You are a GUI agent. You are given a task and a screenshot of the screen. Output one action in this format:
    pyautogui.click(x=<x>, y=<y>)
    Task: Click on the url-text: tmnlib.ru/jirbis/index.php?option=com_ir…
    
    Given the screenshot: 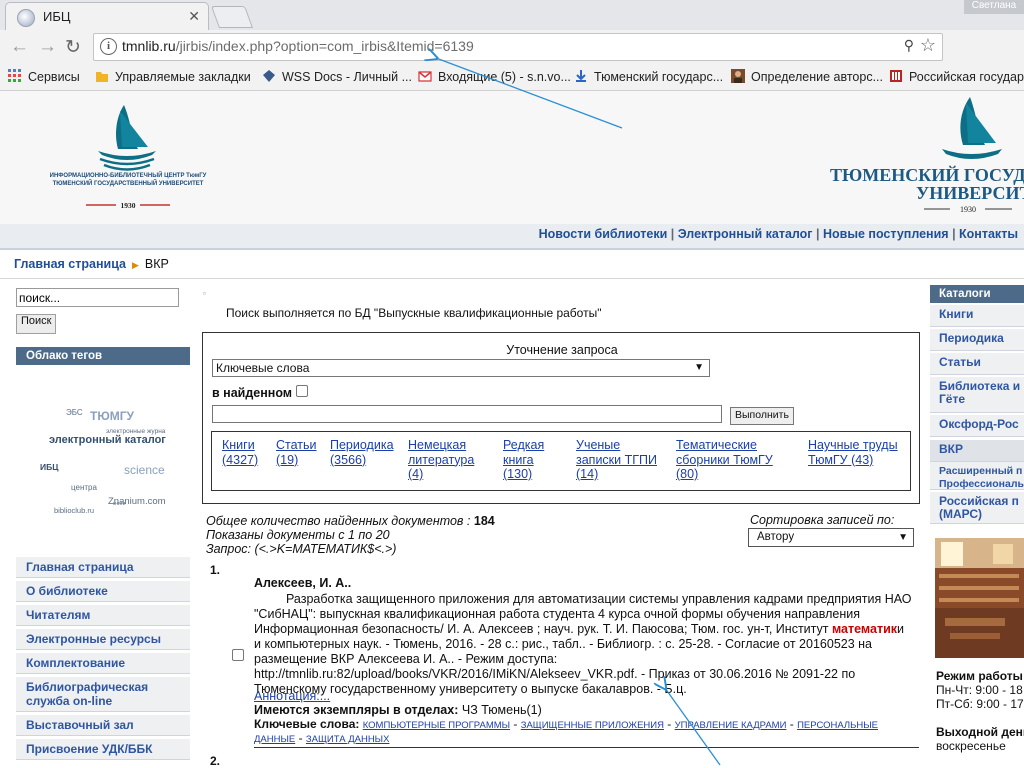 What is the action you would take?
    pyautogui.click(x=298, y=46)
    